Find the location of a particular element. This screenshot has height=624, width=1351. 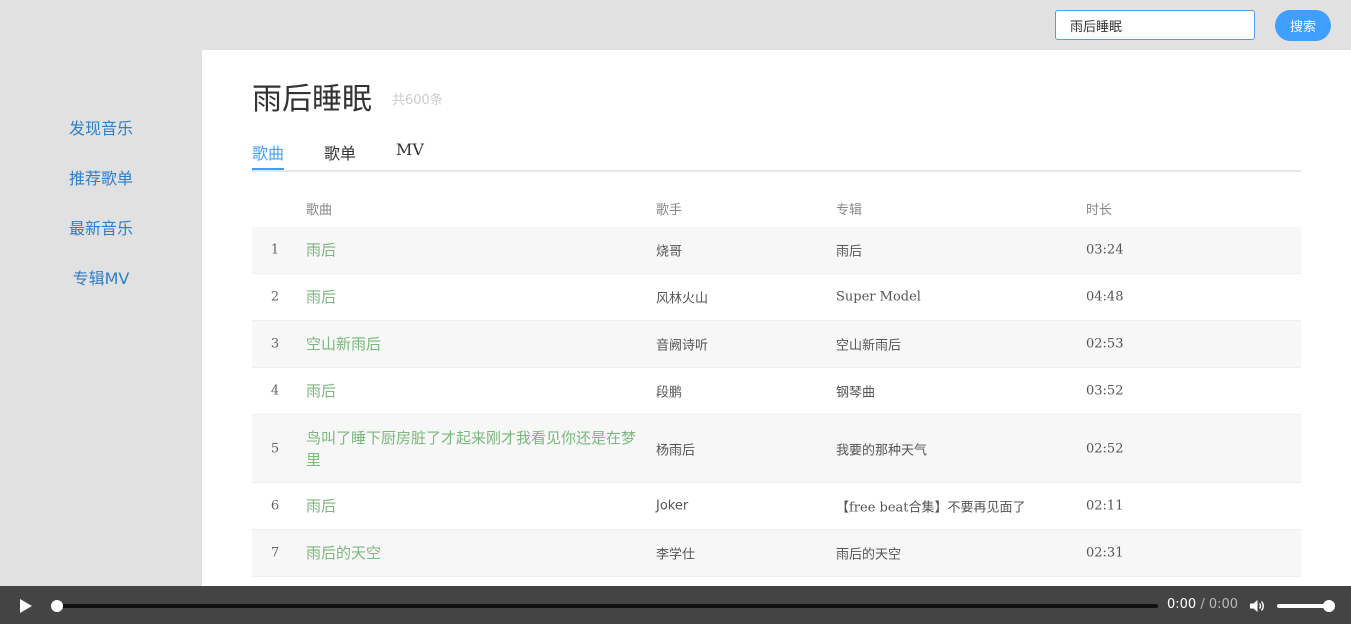

row-index: 4 is located at coordinates (275, 391).